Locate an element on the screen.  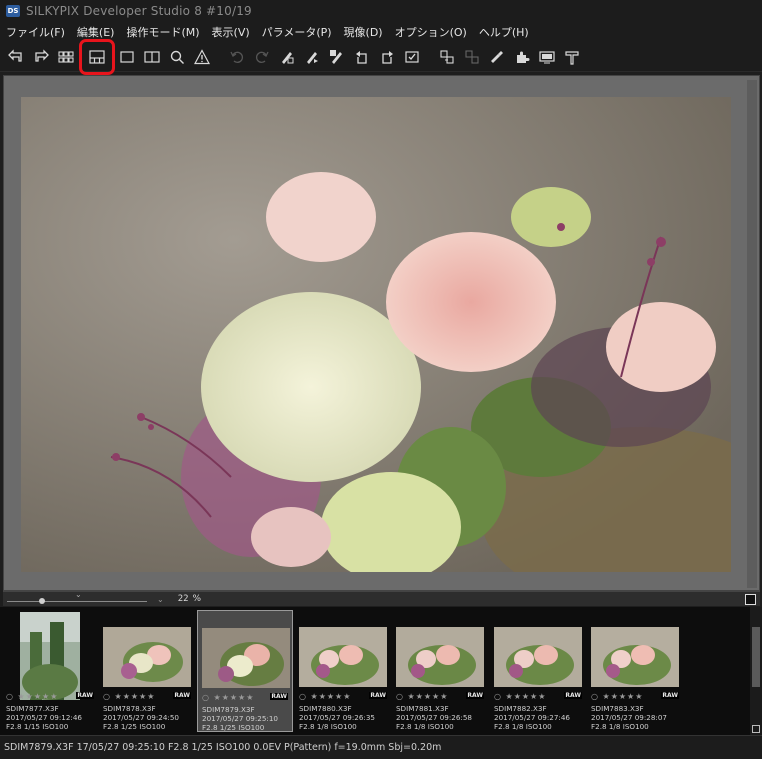
develop-button is located at coordinates (447, 57).